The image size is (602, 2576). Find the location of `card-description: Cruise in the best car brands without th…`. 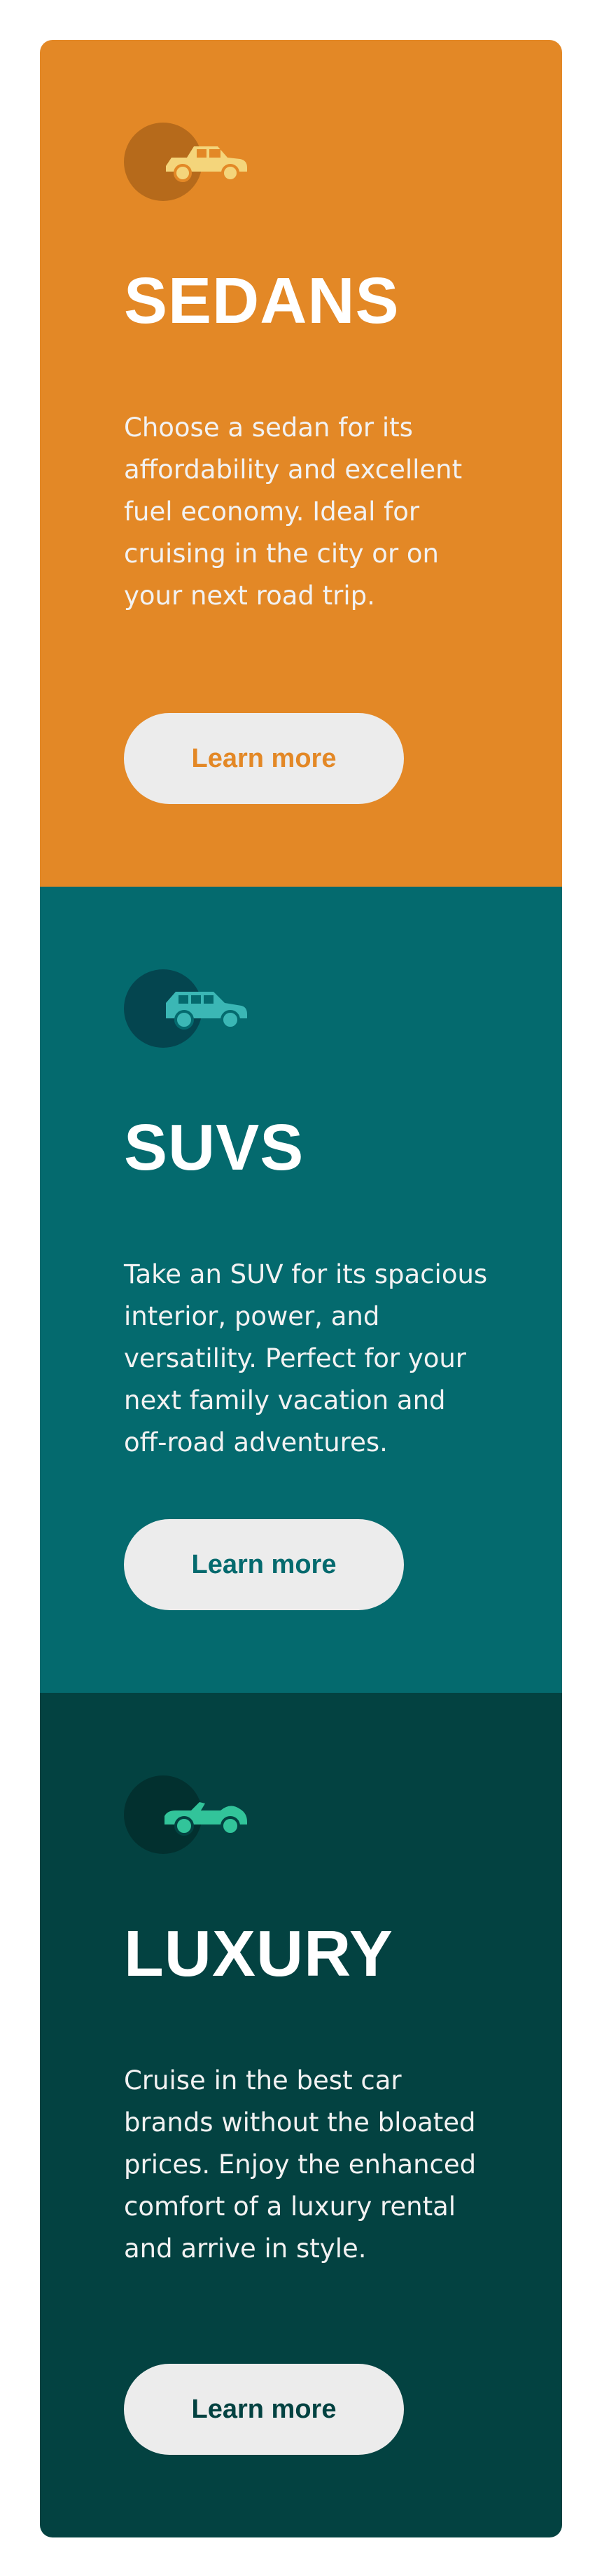

card-description: Cruise in the best car brands without th… is located at coordinates (300, 2165).